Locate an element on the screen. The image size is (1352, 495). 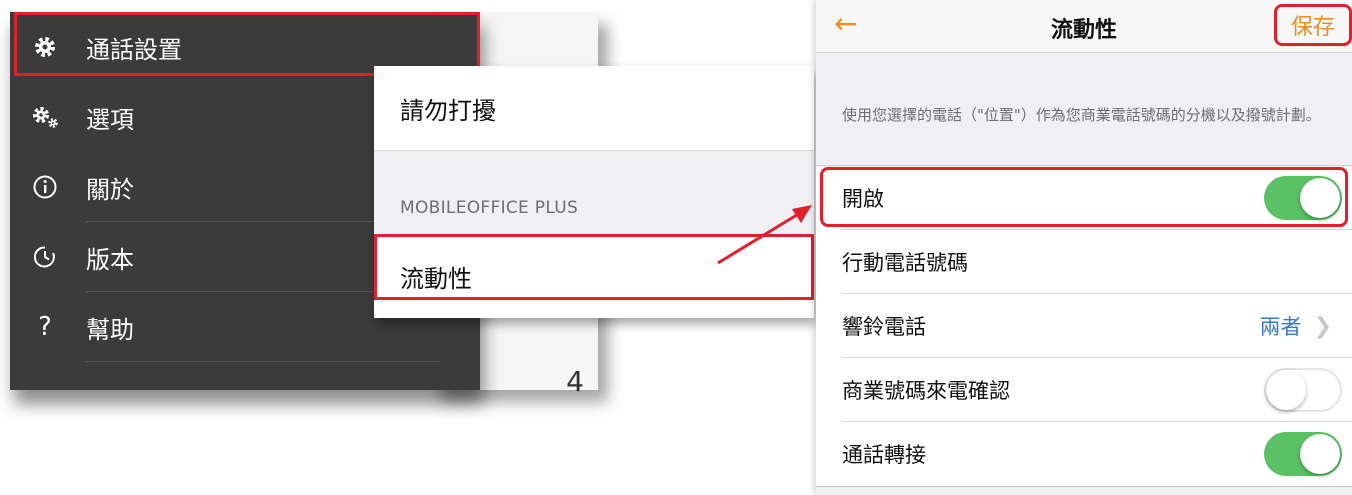
background-list-number: 4 is located at coordinates (575, 381).